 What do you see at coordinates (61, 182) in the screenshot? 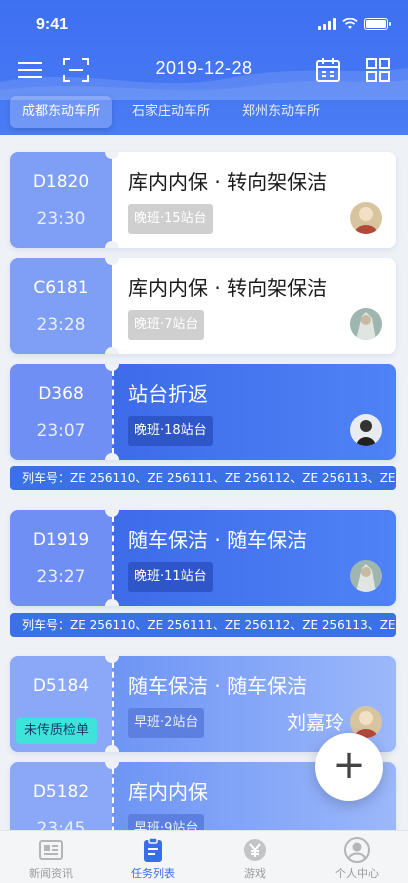
I see `train-number: D1820` at bounding box center [61, 182].